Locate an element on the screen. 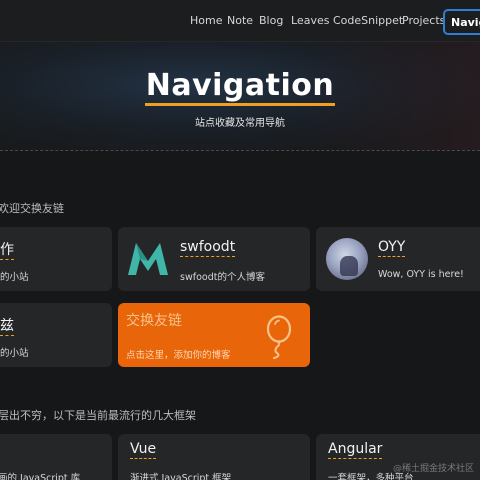 This screenshot has height=480, width=480. friend-card-name: 兹 is located at coordinates (7, 325).